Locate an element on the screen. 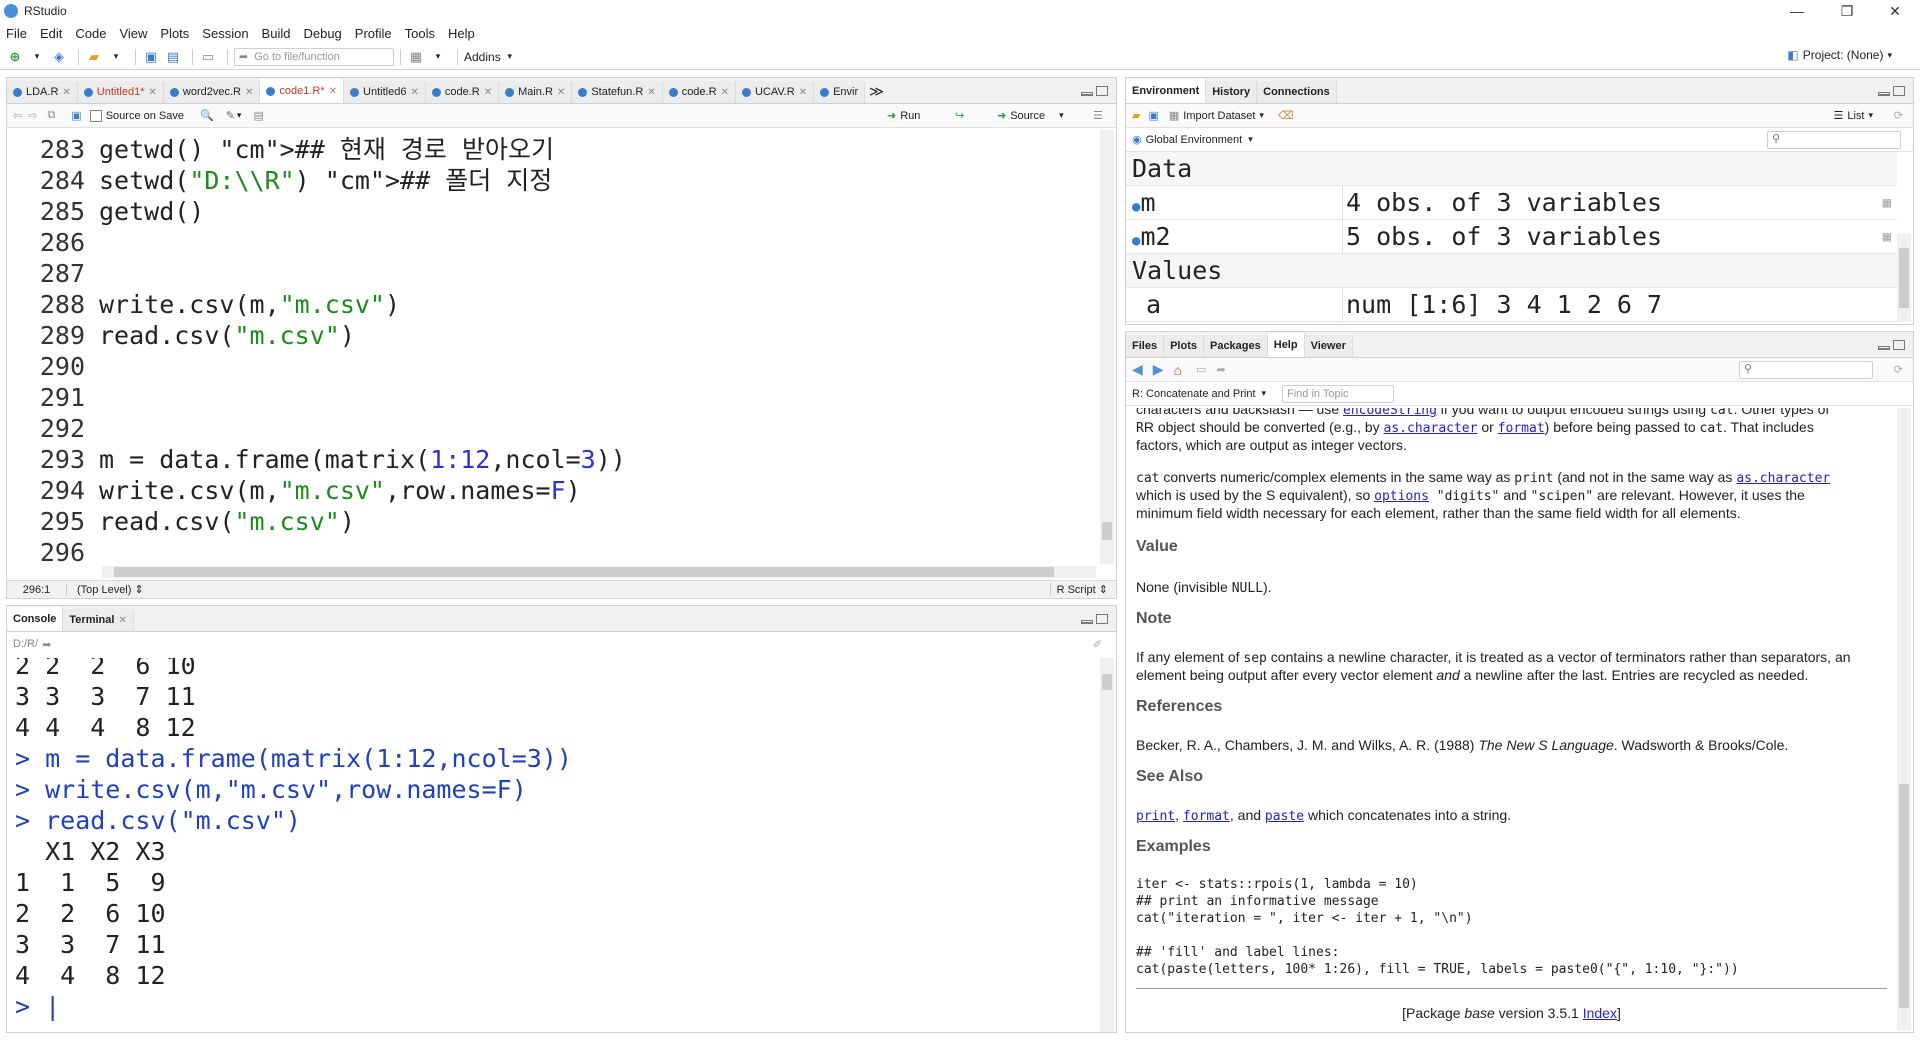 This screenshot has width=1920, height=1040. editor-tab: LDA.R ✕ is located at coordinates (42, 92).